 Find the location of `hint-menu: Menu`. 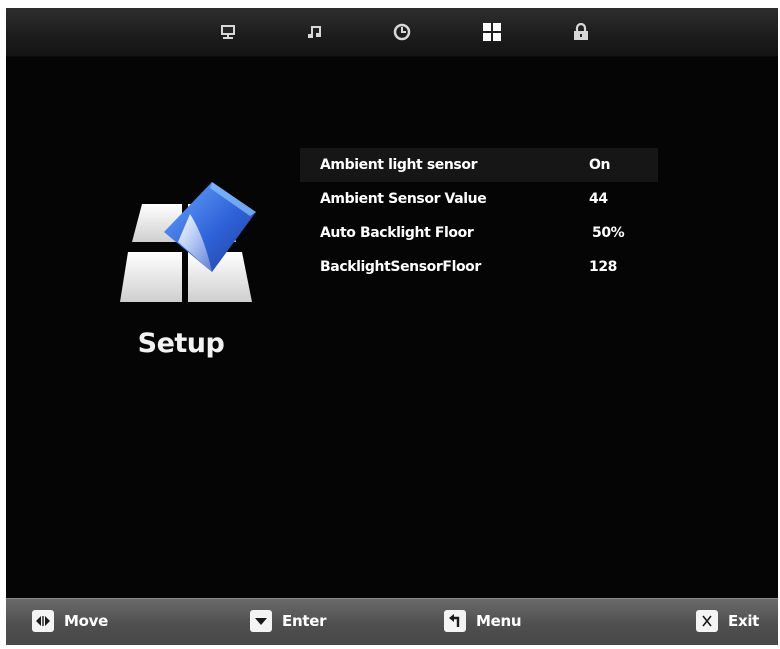

hint-menu: Menu is located at coordinates (483, 621).